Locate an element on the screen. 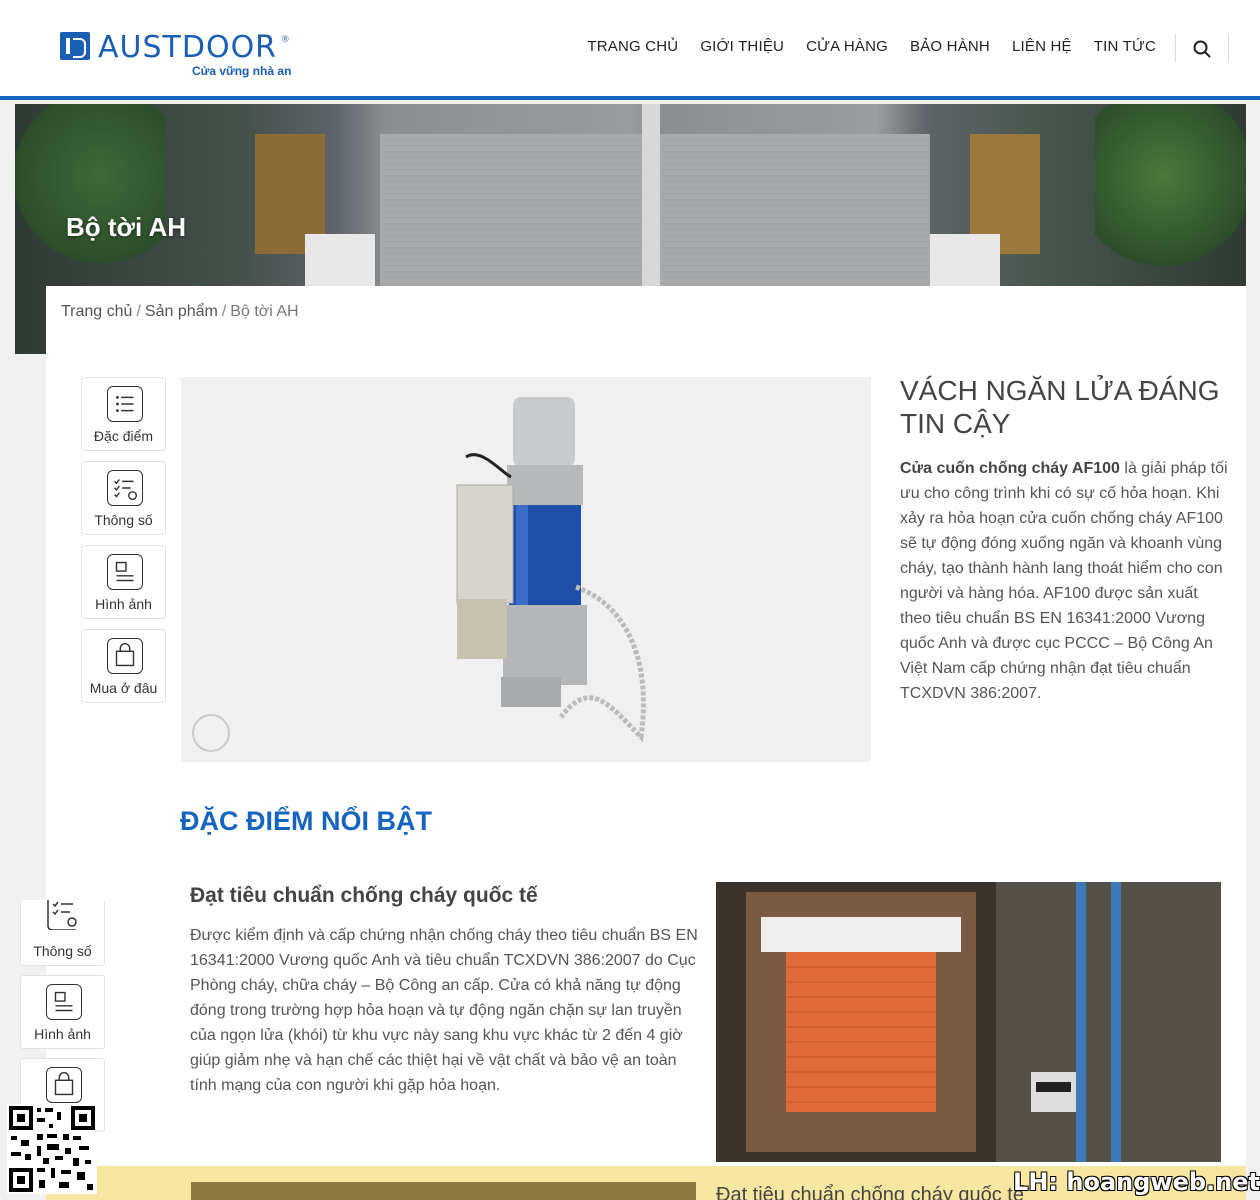 This screenshot has height=1200, width=1260. sidebar-item-label: Hình ảnh is located at coordinates (123, 604).